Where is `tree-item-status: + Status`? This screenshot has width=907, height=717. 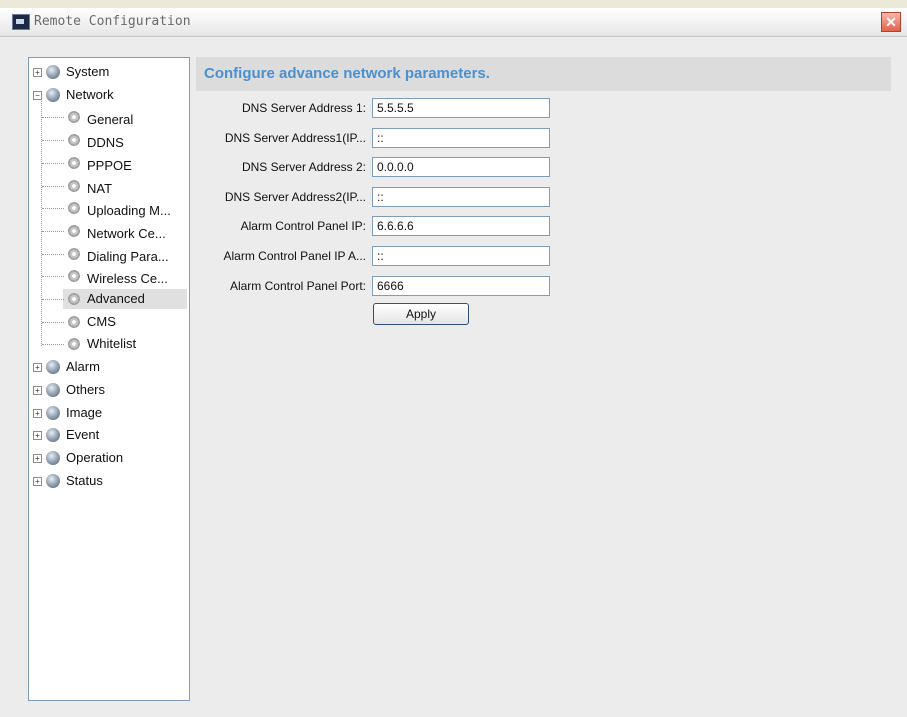 tree-item-status: + Status is located at coordinates (108, 481).